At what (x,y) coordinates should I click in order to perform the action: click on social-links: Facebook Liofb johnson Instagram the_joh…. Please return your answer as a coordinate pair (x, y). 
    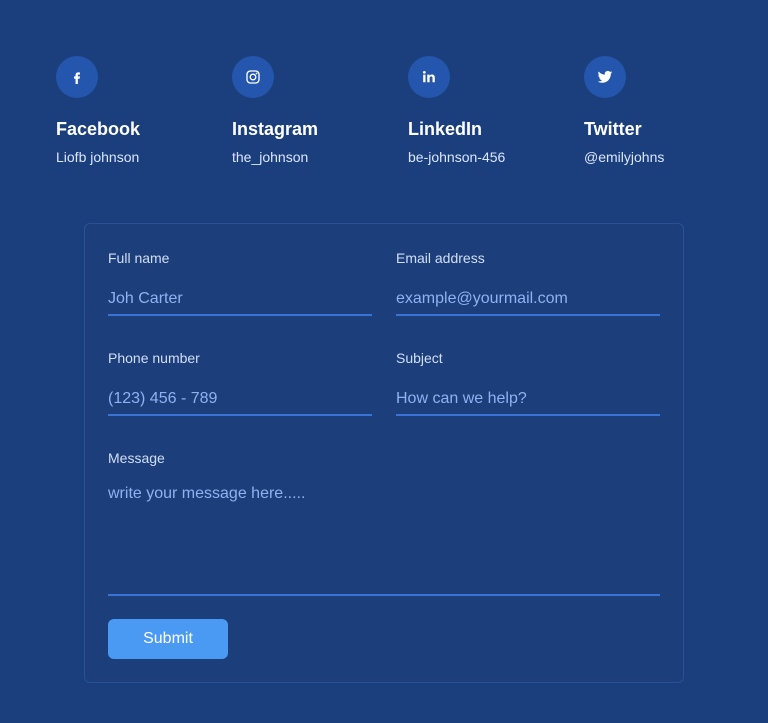
    Looking at the image, I should click on (386, 116).